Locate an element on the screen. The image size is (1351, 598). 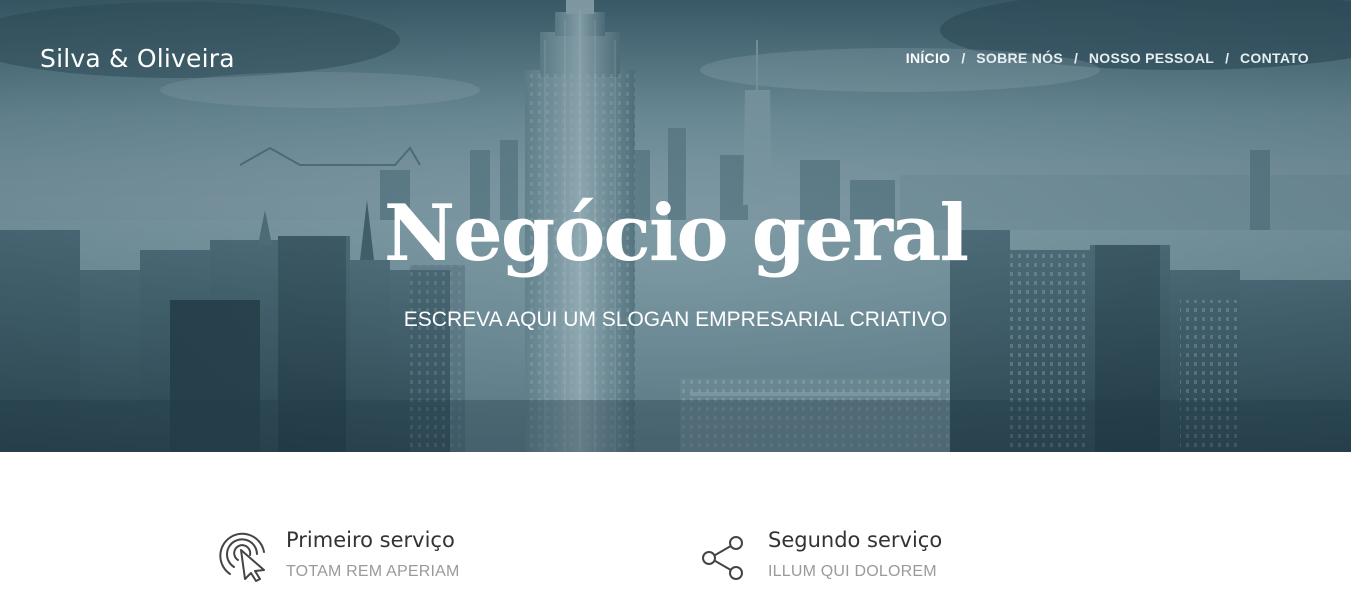
service-title: Segundo serviço is located at coordinates (855, 540).